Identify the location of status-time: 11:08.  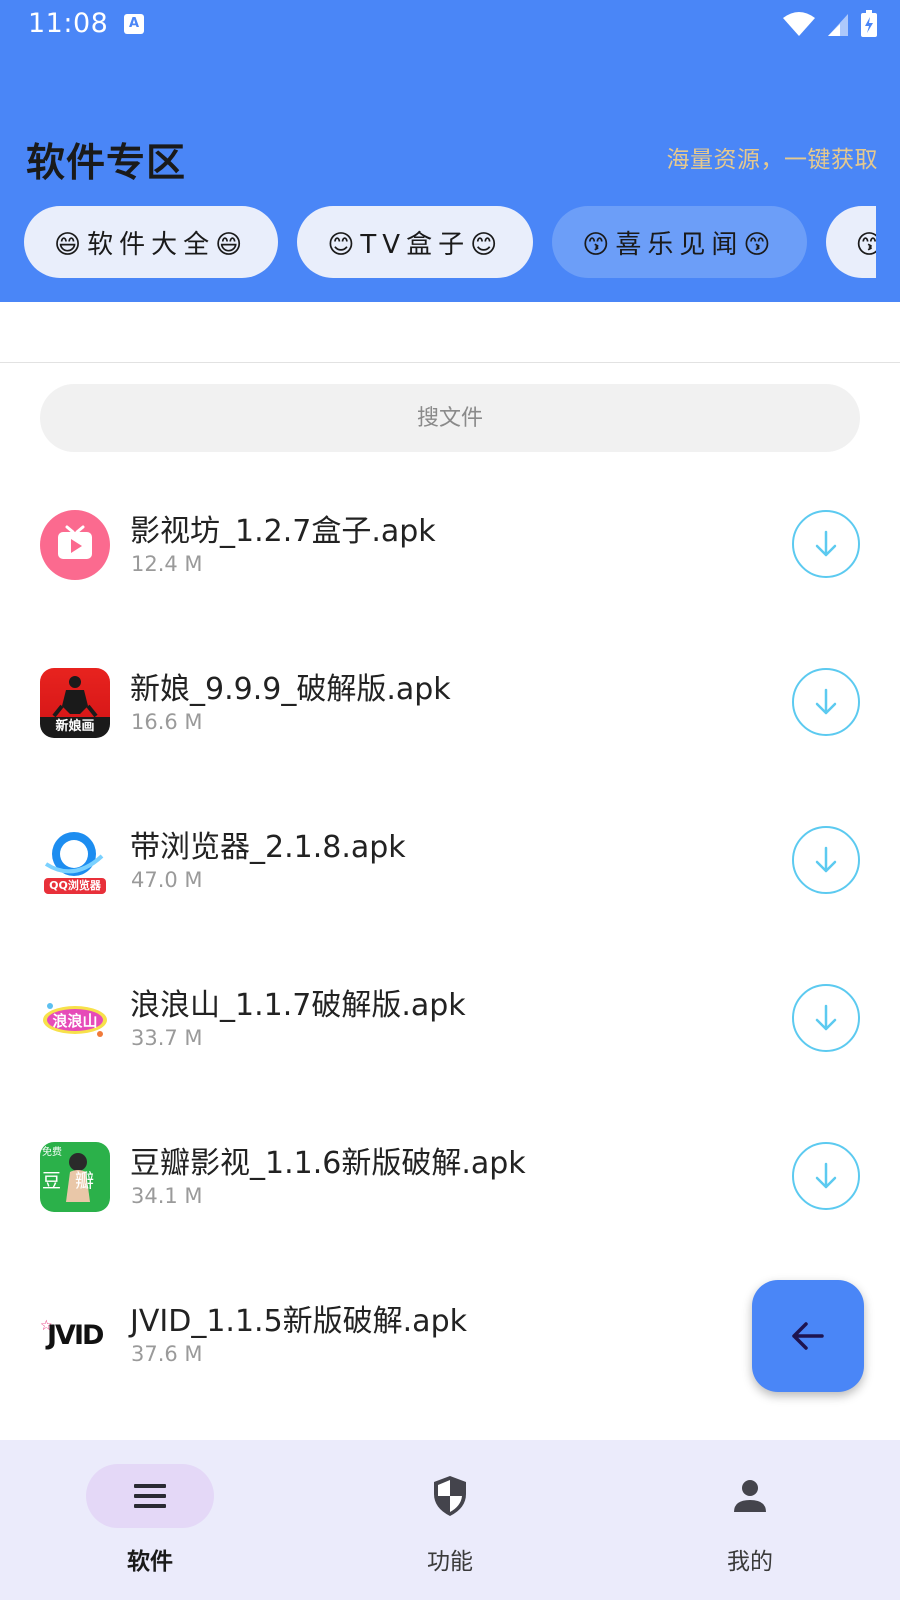
(68, 23).